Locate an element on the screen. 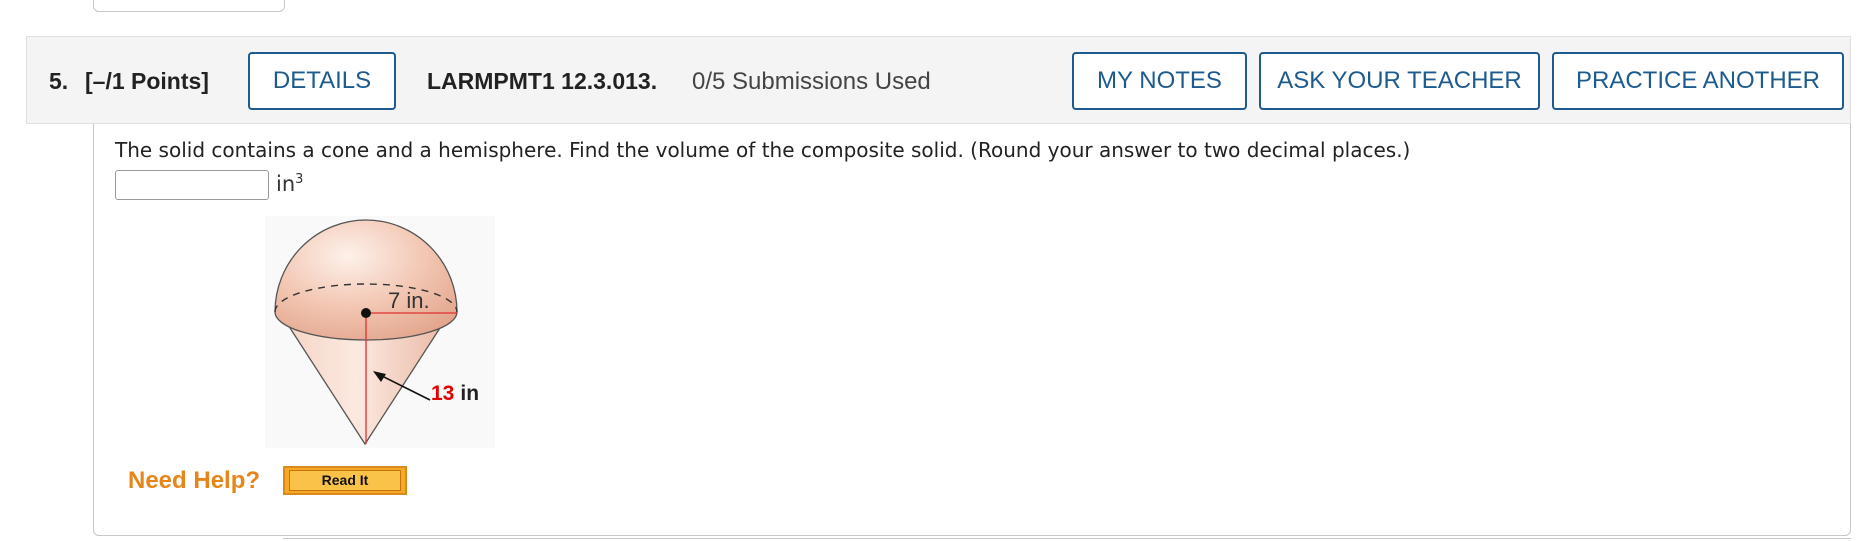 The image size is (1868, 541). details-button: DETAILS is located at coordinates (322, 81).